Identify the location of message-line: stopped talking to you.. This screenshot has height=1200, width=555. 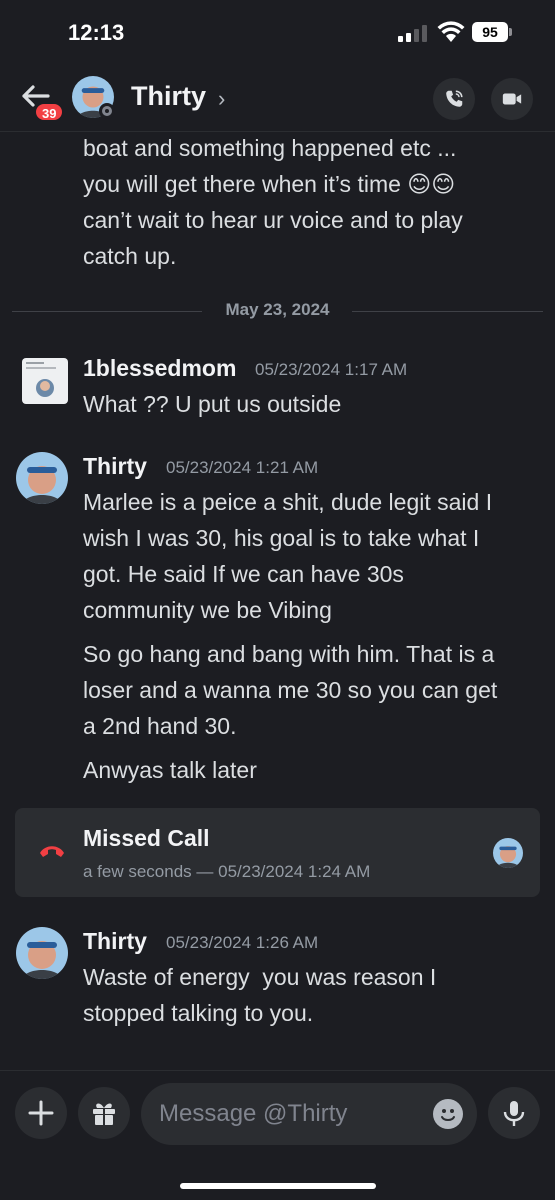
(198, 1013).